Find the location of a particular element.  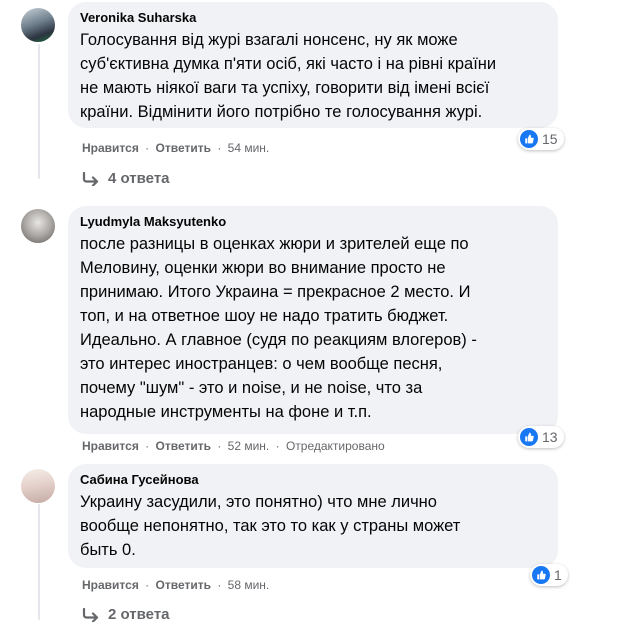

comment-actions: Нравится · Ответить · 58 мин. is located at coordinates (175, 585).